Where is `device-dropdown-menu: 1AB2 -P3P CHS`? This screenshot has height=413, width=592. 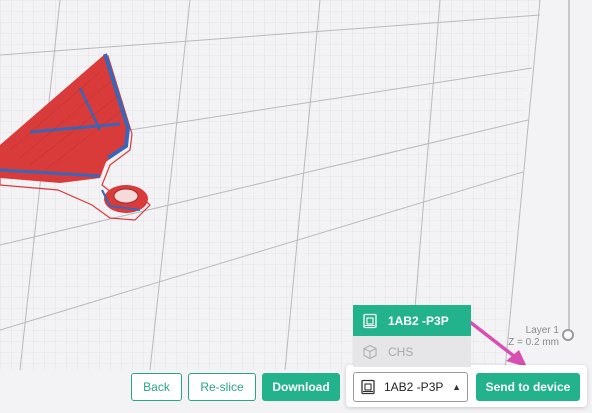 device-dropdown-menu: 1AB2 -P3P CHS is located at coordinates (412, 336).